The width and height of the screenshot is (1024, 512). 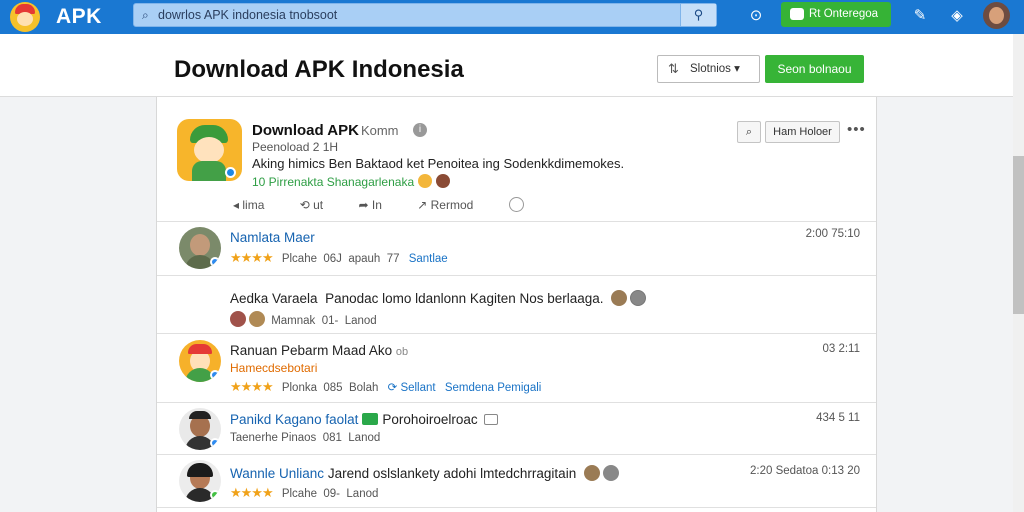 I want to click on comment-timestamp: 03 2:11, so click(x=841, y=349).